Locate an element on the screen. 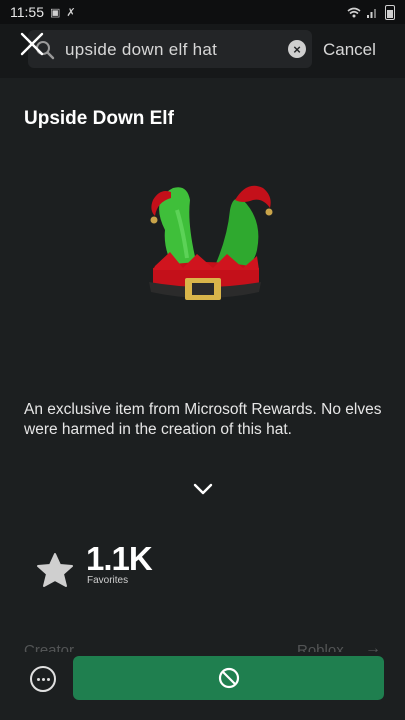 The image size is (405, 720). search-input: upside down elf hat × is located at coordinates (170, 49).